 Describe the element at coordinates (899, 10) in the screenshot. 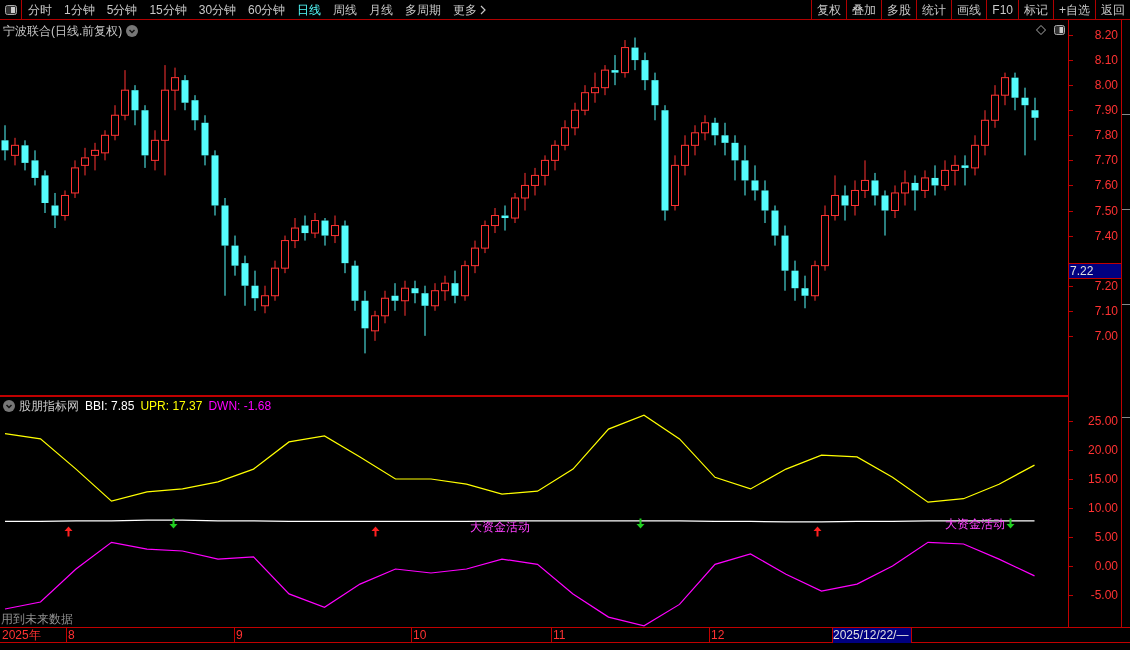

I see `toolbar-button: 多股` at that location.